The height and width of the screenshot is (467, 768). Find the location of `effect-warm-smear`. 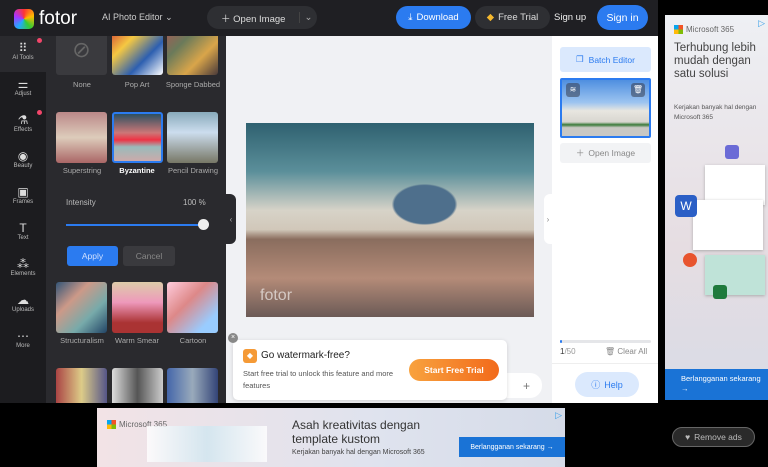

effect-warm-smear is located at coordinates (137, 307).